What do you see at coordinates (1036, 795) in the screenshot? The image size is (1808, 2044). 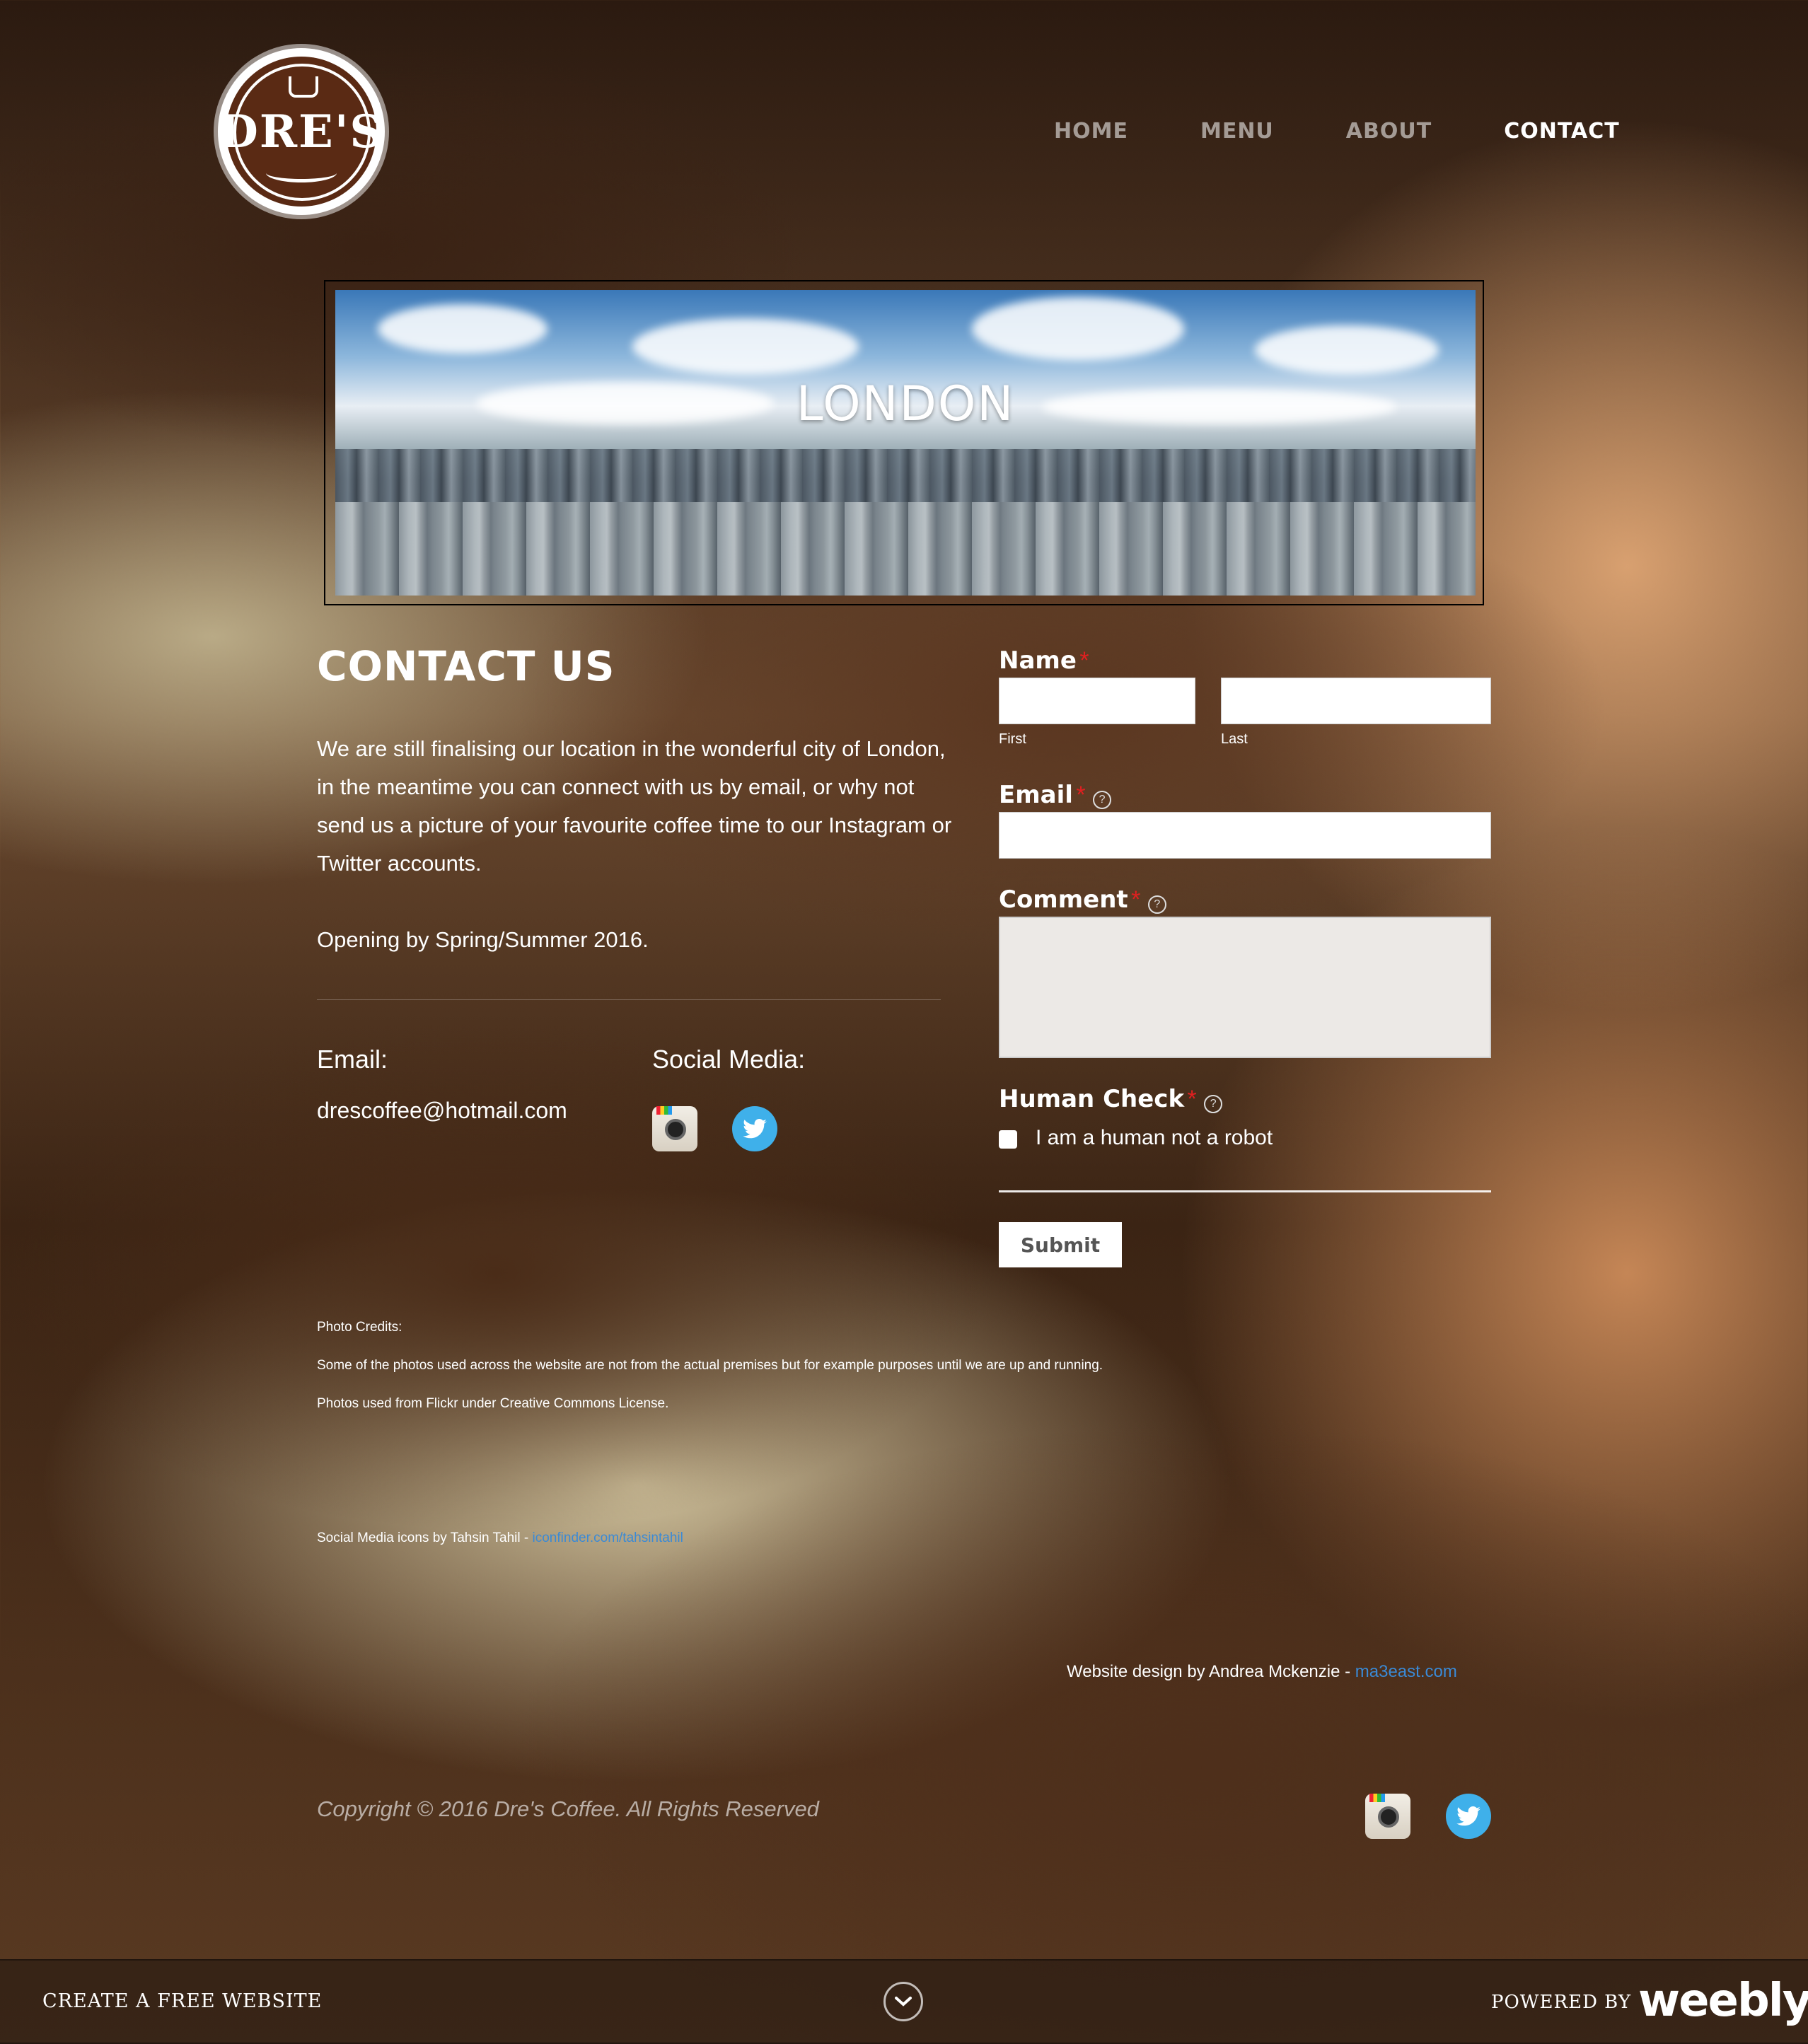 I see `form-email-label: Email` at bounding box center [1036, 795].